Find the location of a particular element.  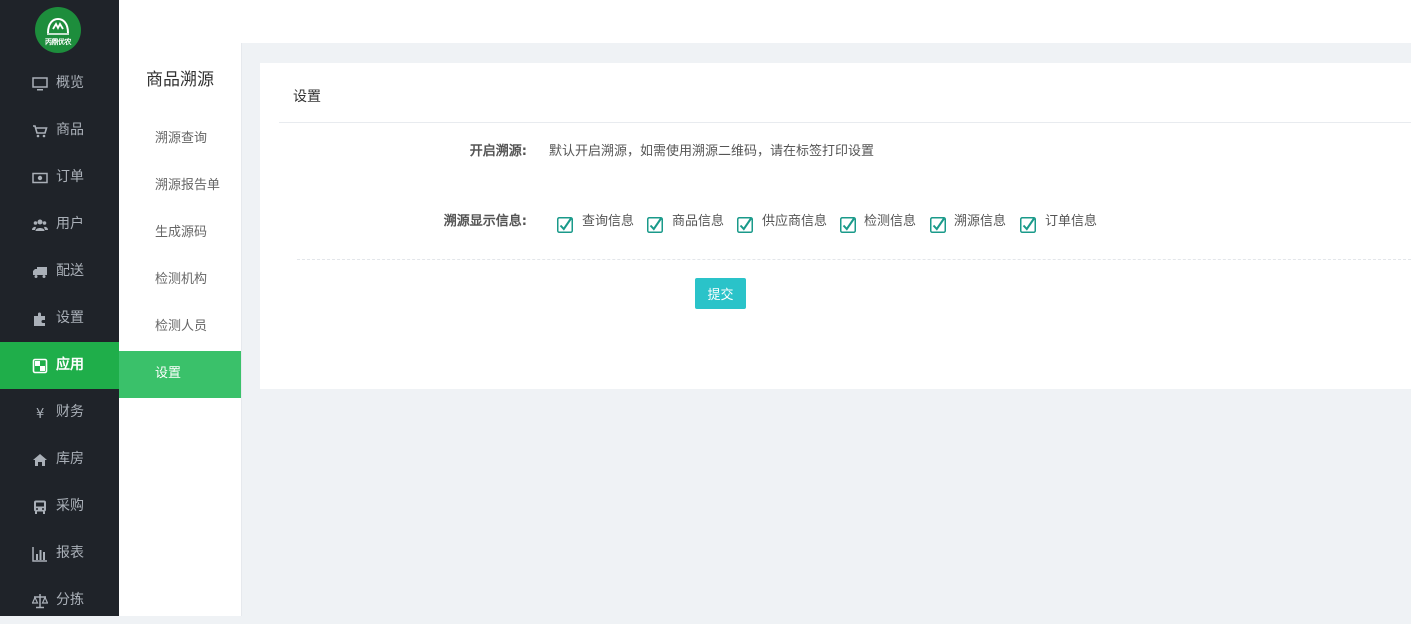

subnav-title: 商品溯源 is located at coordinates (180, 80).